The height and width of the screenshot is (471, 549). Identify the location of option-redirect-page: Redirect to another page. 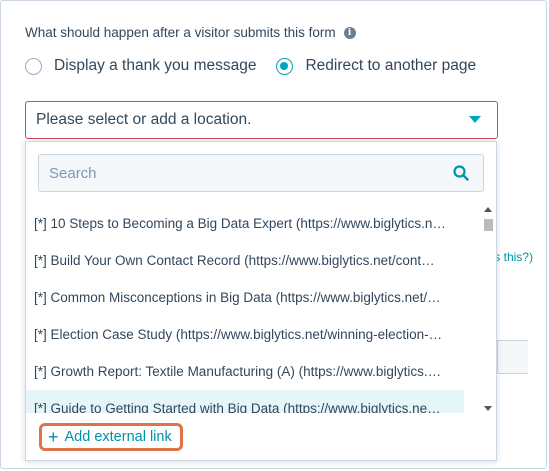
(376, 66).